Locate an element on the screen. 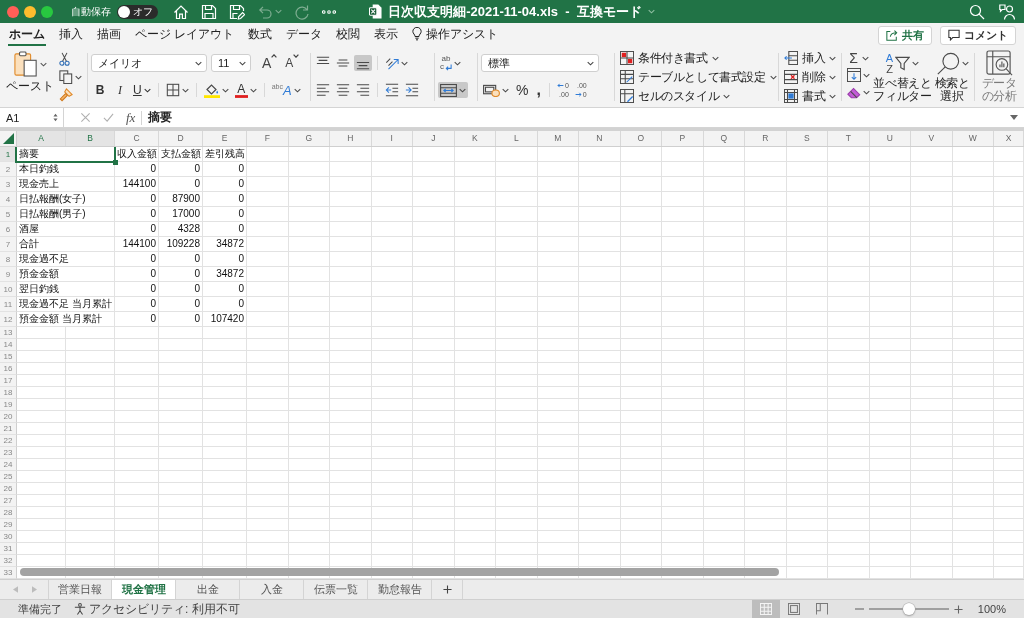 Image resolution: width=1024 pixels, height=618 pixels. row-header: 8 is located at coordinates (8, 259).